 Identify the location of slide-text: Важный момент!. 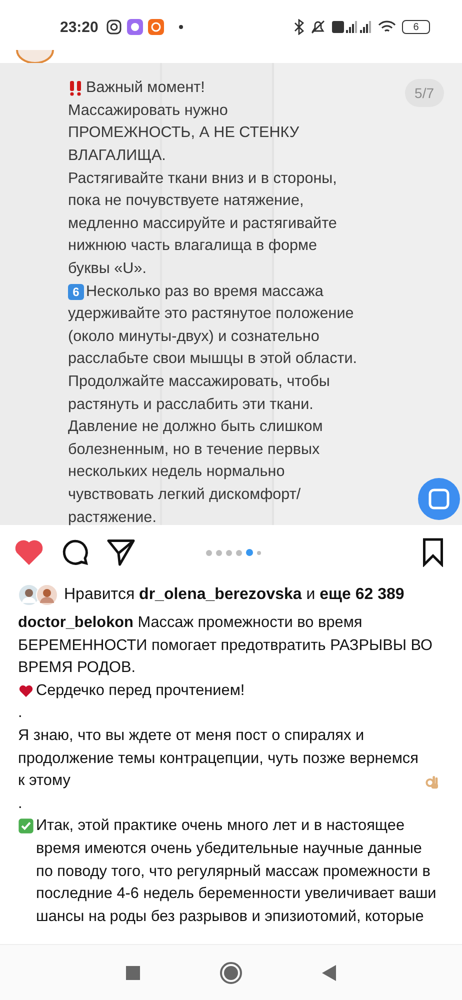
(145, 88).